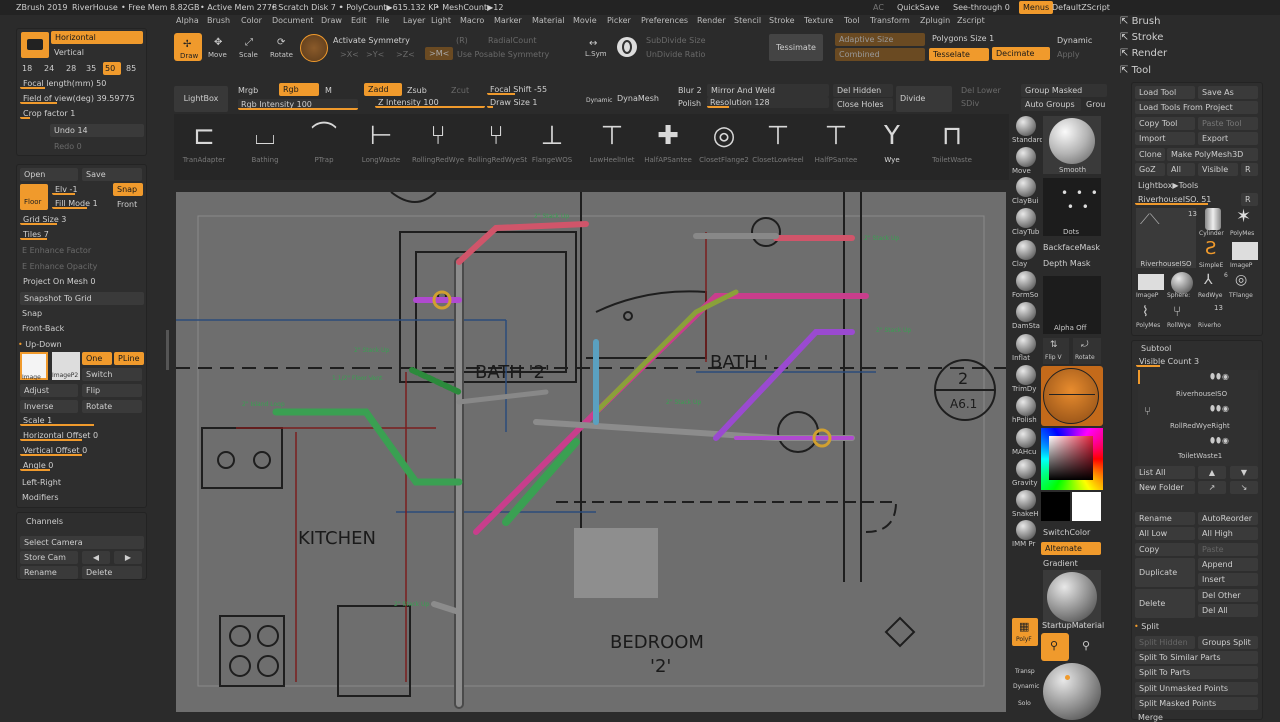 The image size is (1280, 722). Describe the element at coordinates (383, 89) in the screenshot. I see `zadd-button: Zadd` at that location.